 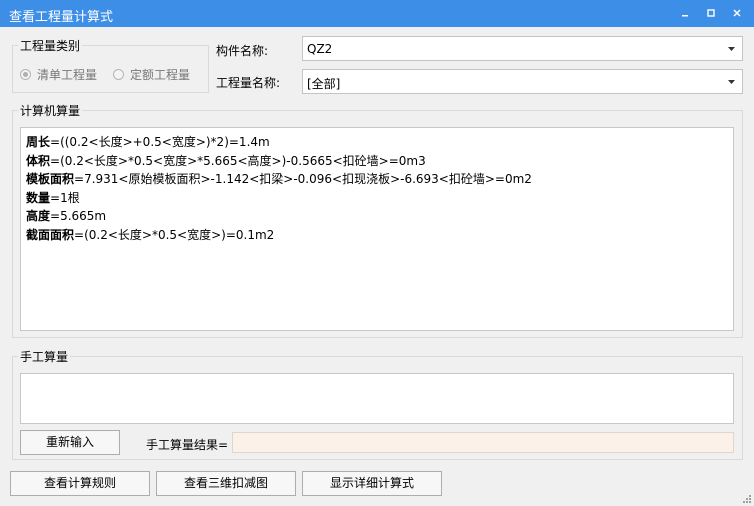 I want to click on component-name-label: 构件名称:, so click(x=242, y=51).